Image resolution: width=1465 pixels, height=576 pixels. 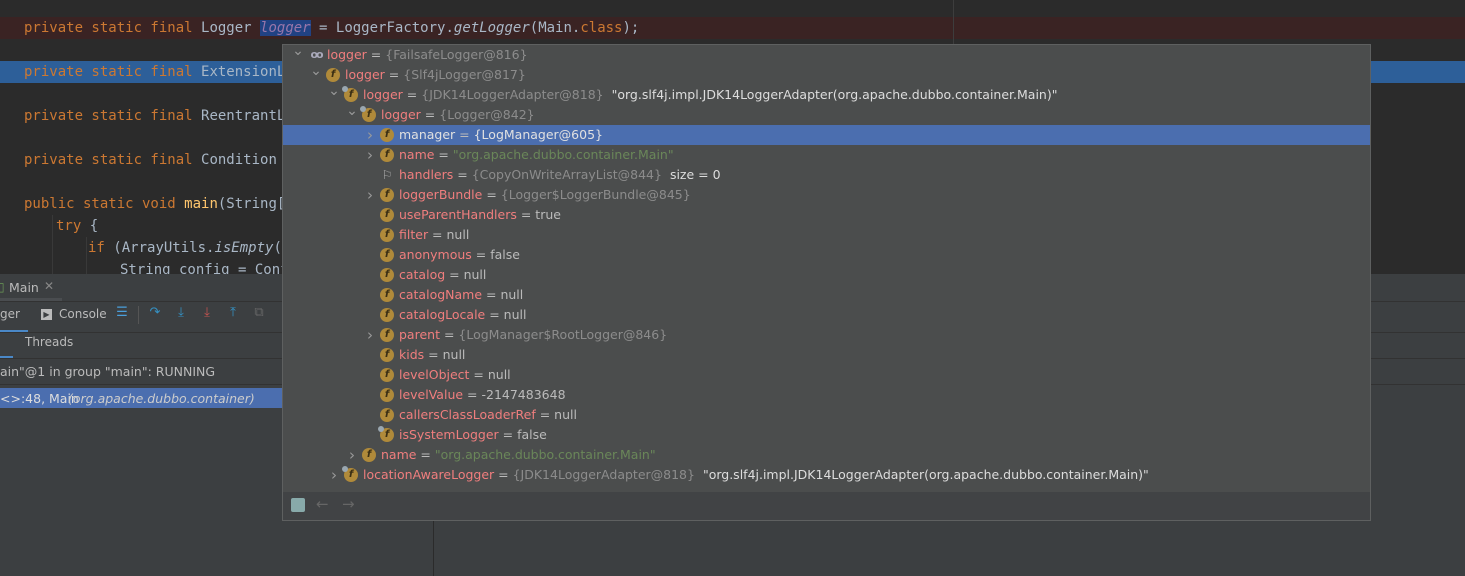 What do you see at coordinates (382, 28) in the screenshot?
I see `code-token: = LoggerFactory.` at bounding box center [382, 28].